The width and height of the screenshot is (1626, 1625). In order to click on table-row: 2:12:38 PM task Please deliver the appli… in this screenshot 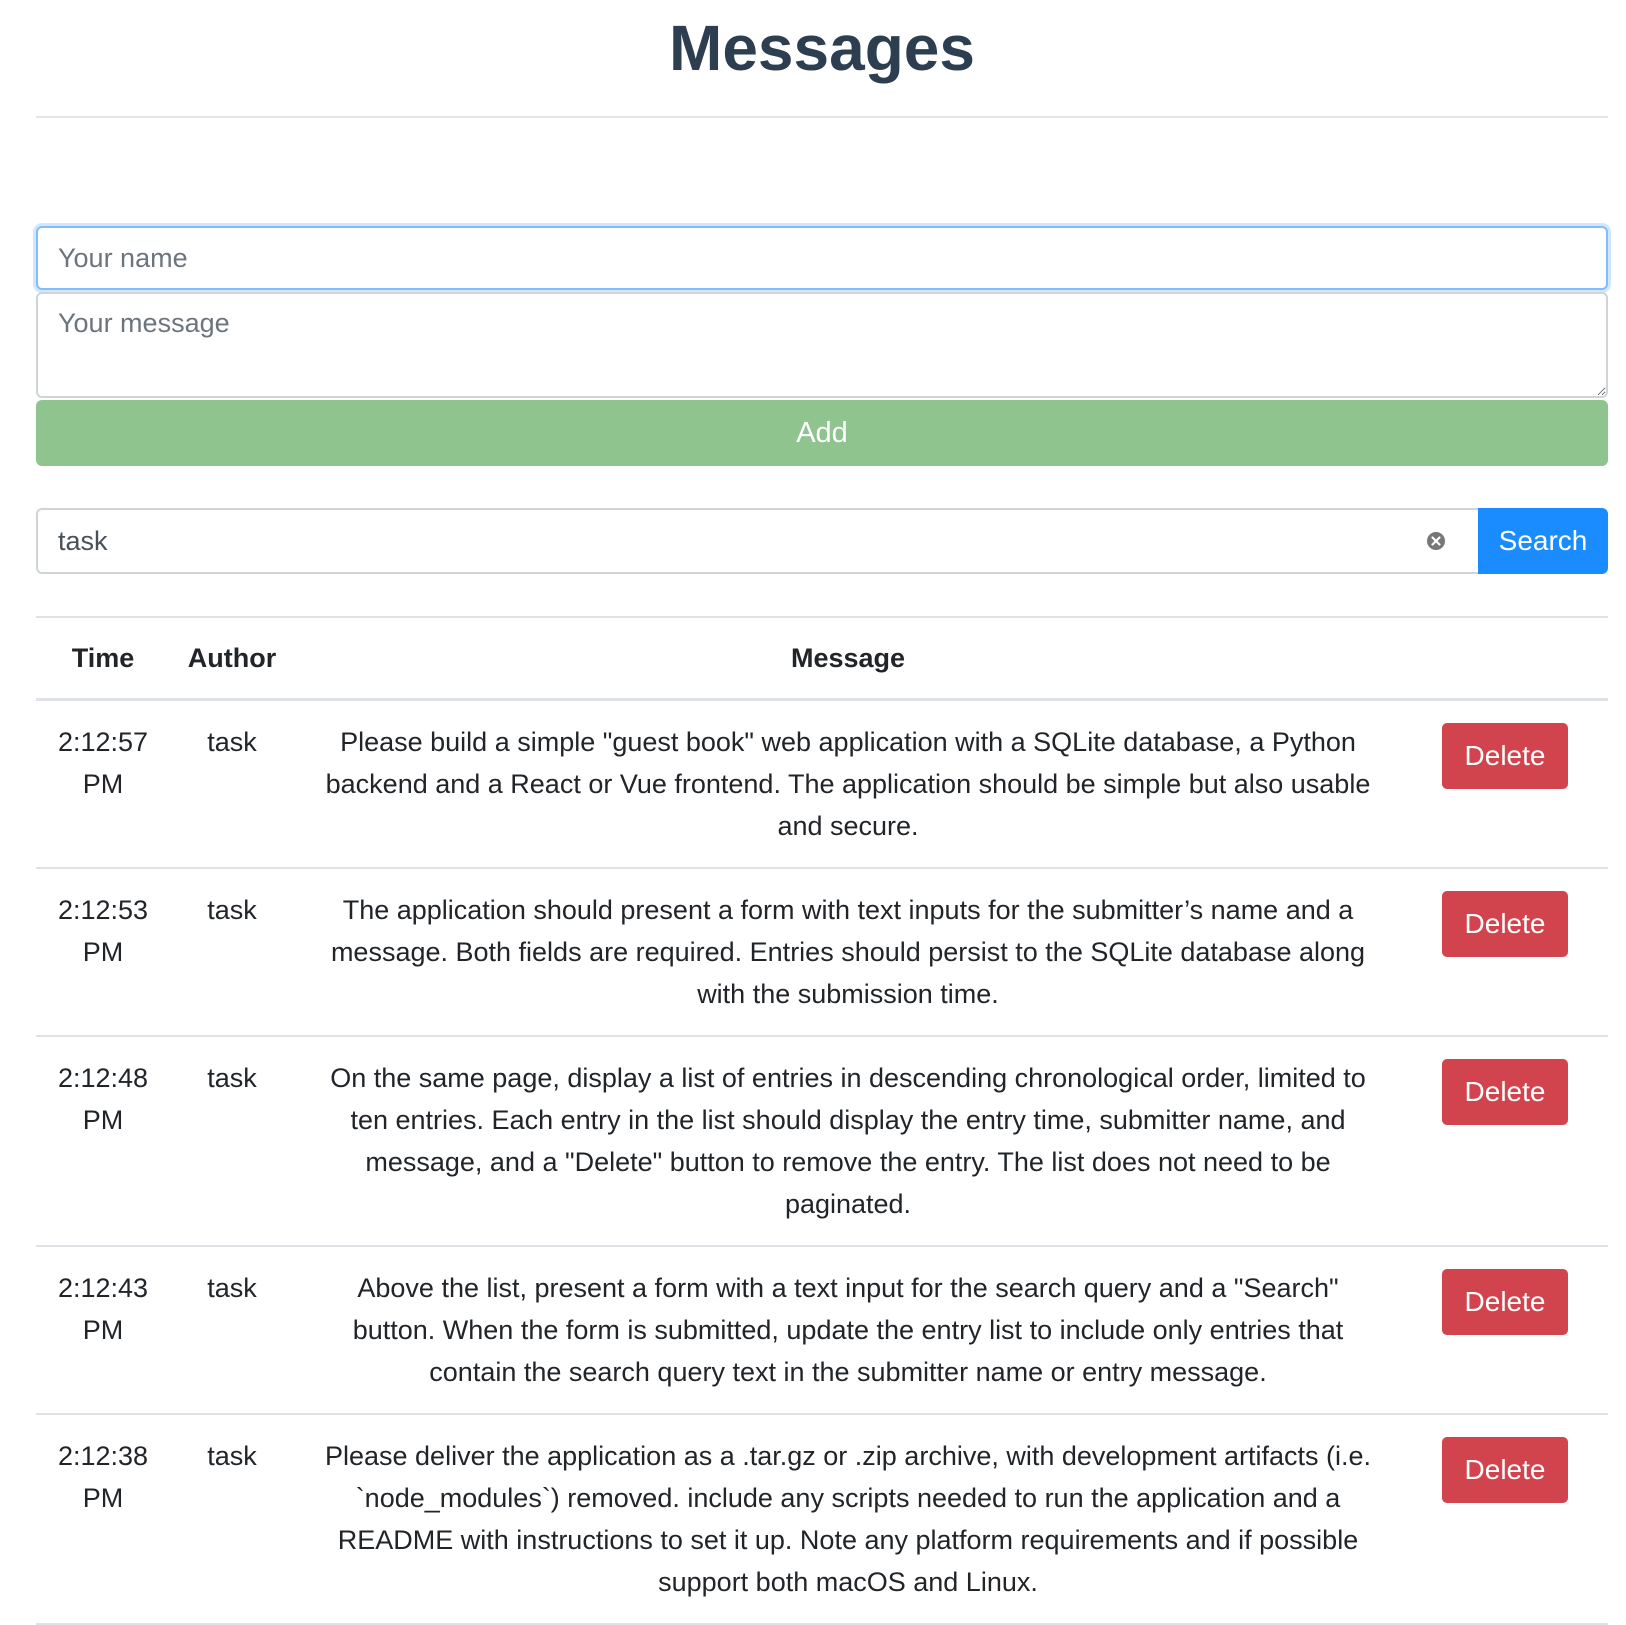, I will do `click(822, 1519)`.